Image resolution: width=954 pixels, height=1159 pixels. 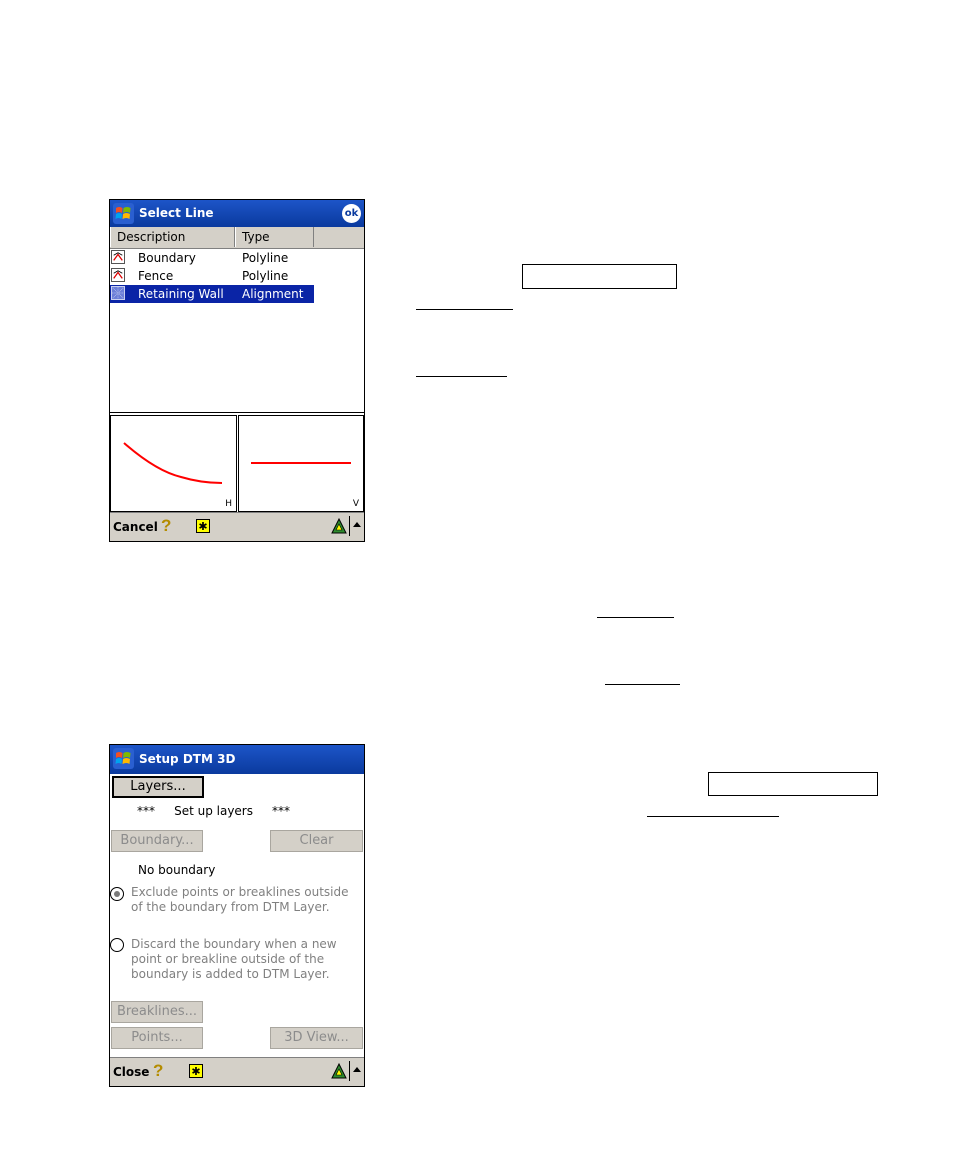 I want to click on close-button: Close, so click(x=131, y=1072).